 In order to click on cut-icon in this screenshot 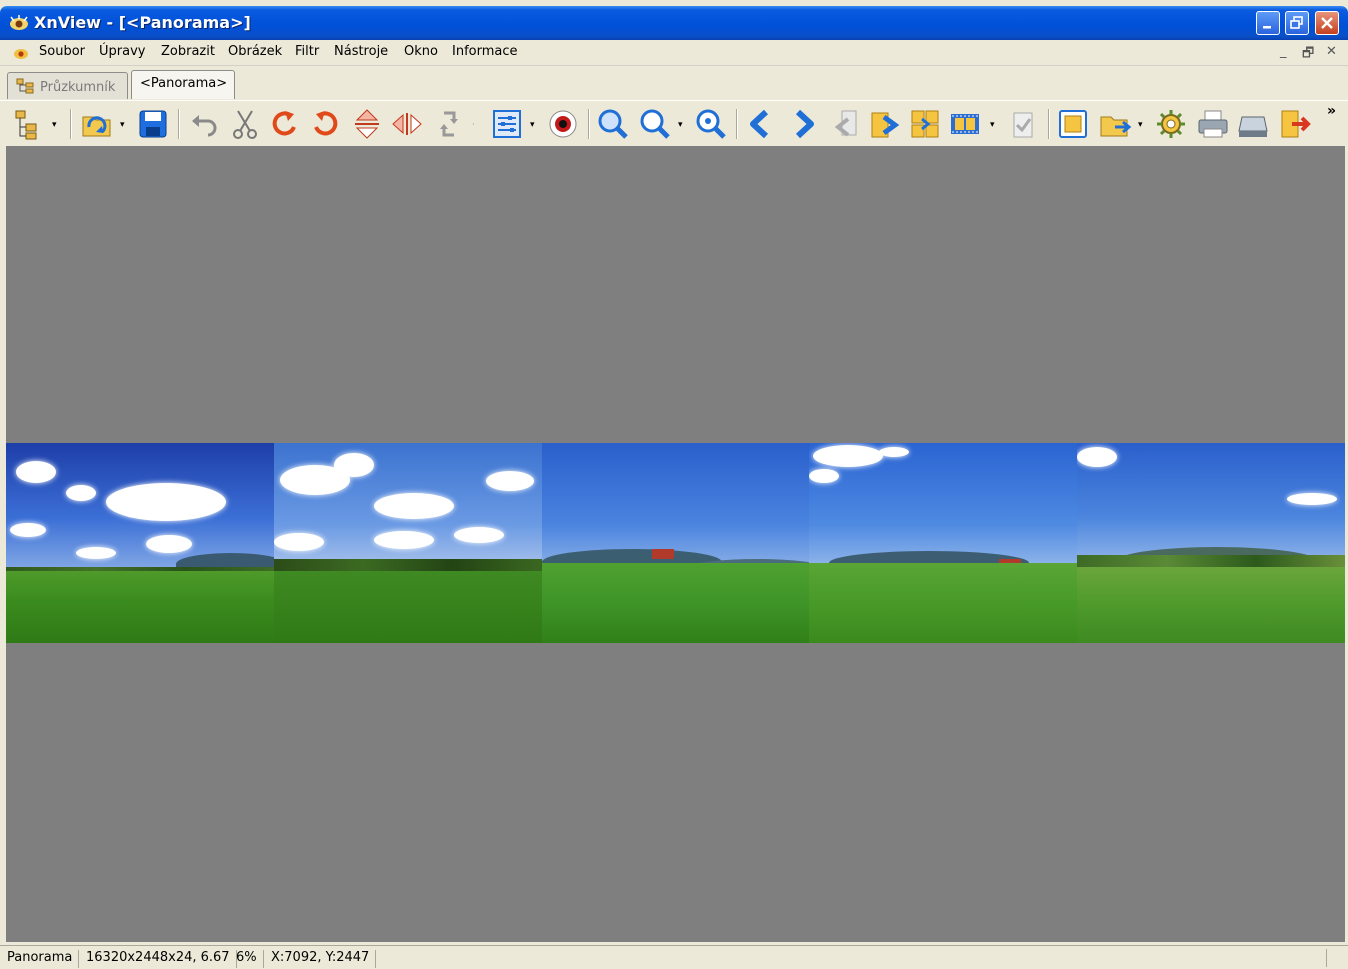, I will do `click(245, 124)`.